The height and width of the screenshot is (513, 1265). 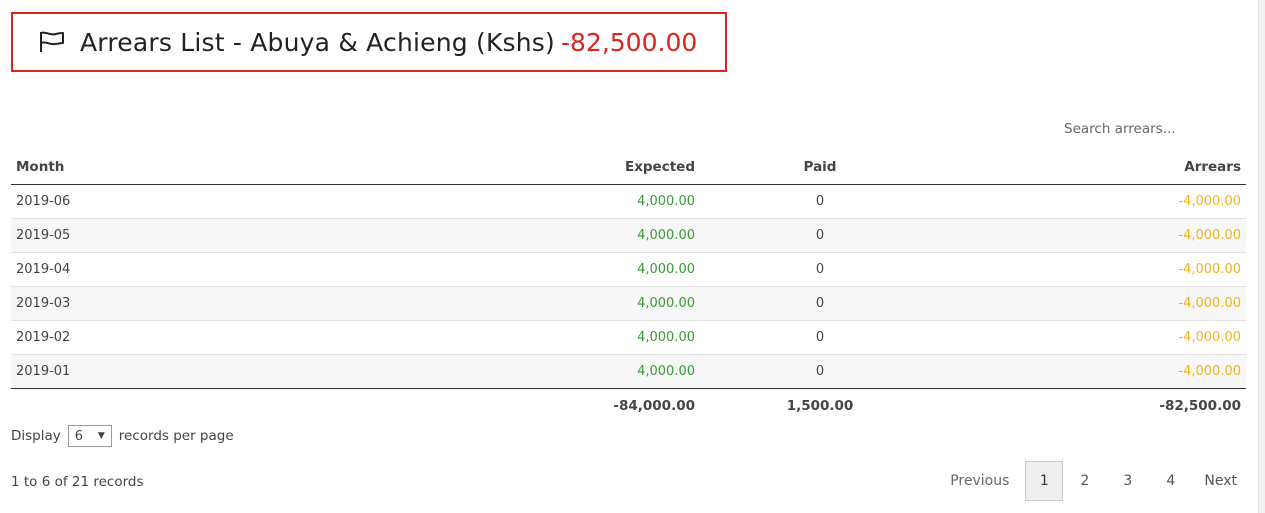 I want to click on total-arrears: -82,500.00, so click(x=1200, y=406).